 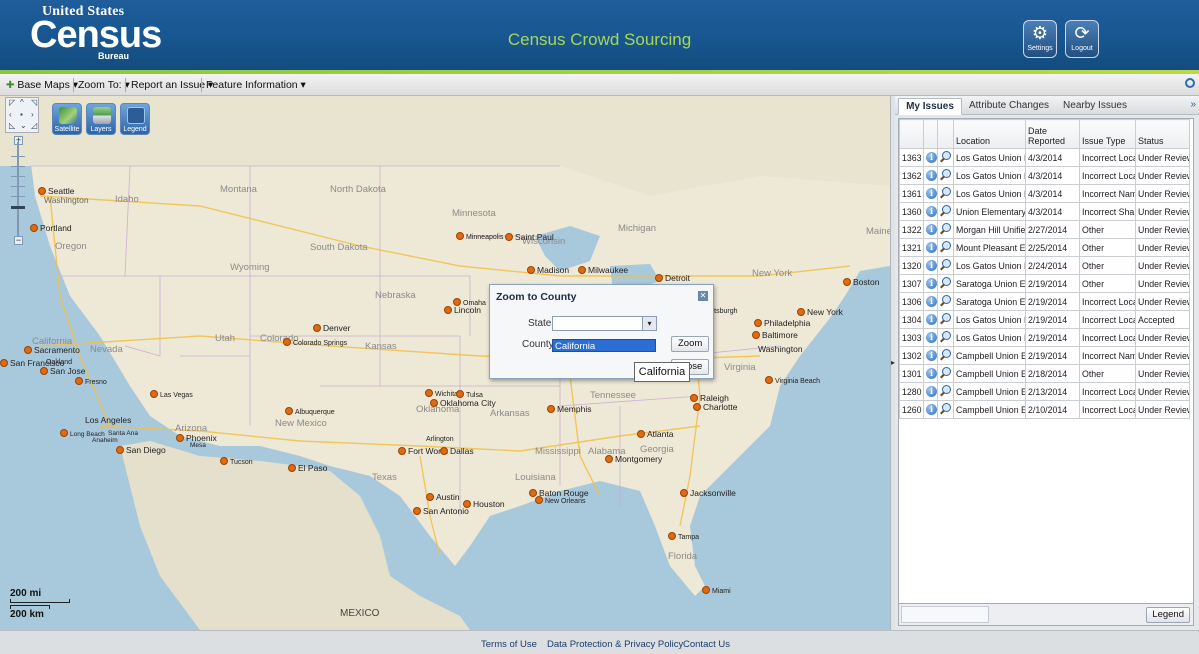 I want to click on zoom-out-icon: −, so click(x=18, y=240).